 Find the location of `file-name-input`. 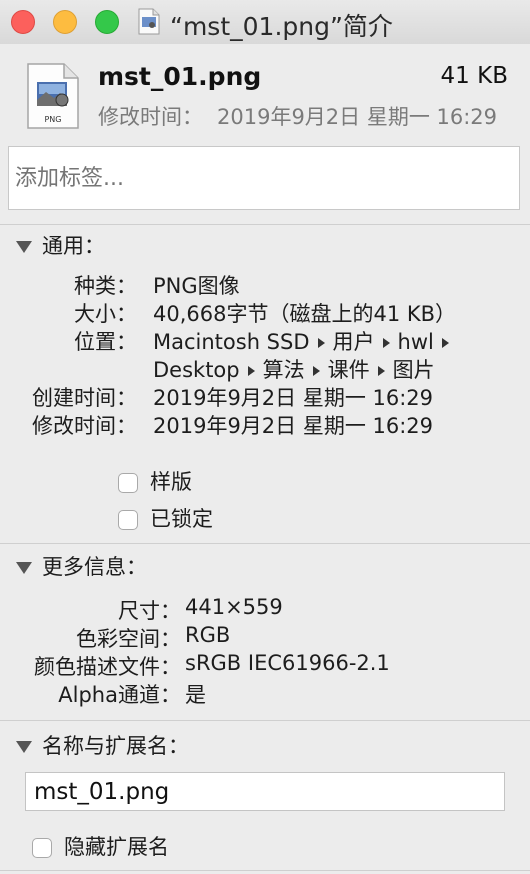

file-name-input is located at coordinates (265, 791).